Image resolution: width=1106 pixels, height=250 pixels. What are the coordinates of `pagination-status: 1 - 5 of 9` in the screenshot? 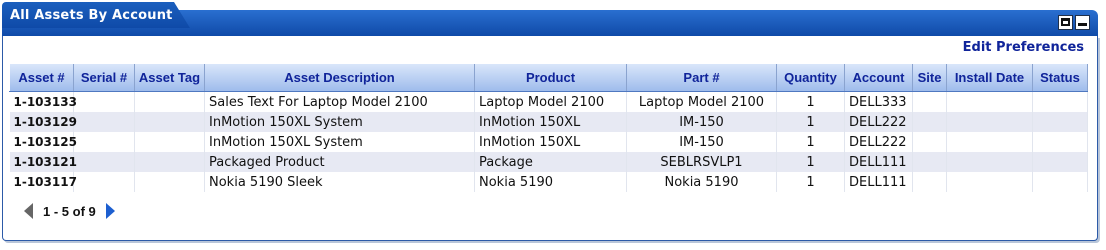 It's located at (69, 211).